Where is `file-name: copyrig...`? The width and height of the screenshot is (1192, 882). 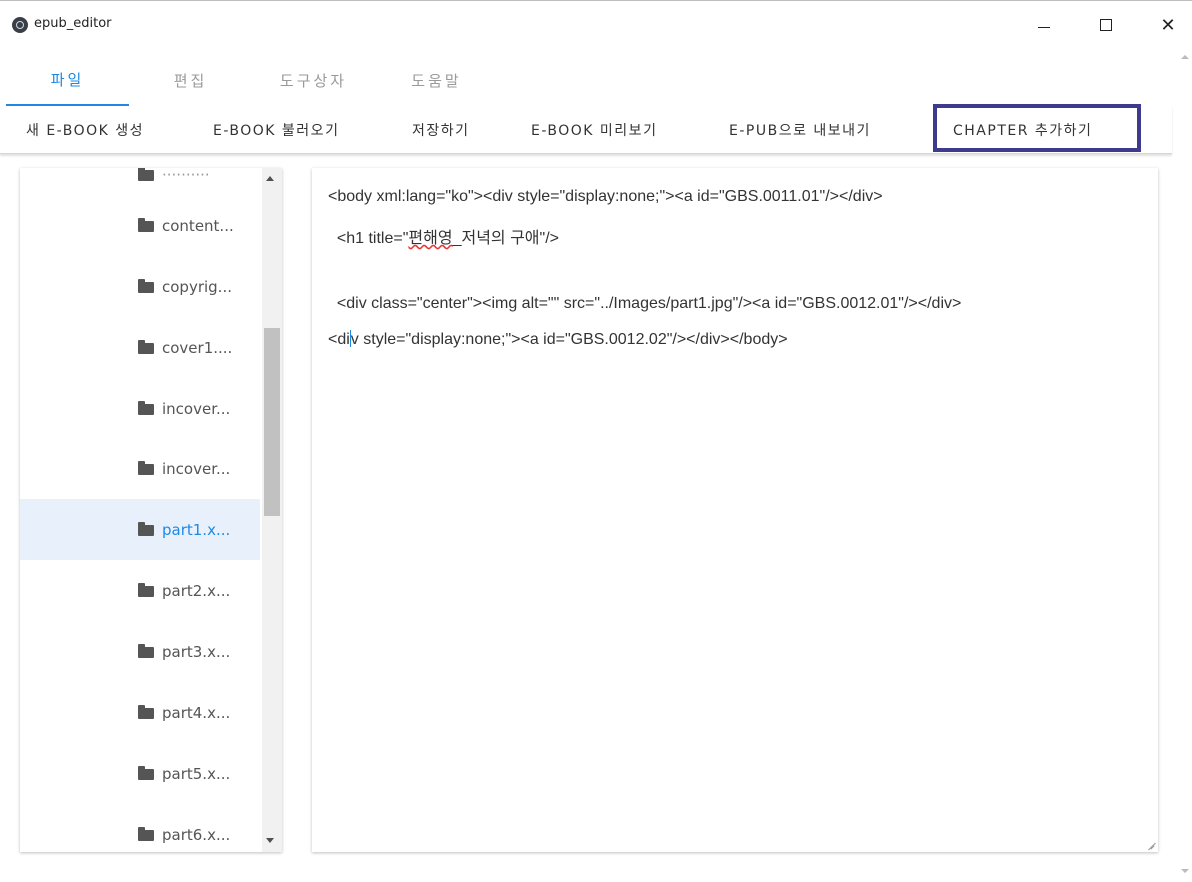 file-name: copyrig... is located at coordinates (197, 286).